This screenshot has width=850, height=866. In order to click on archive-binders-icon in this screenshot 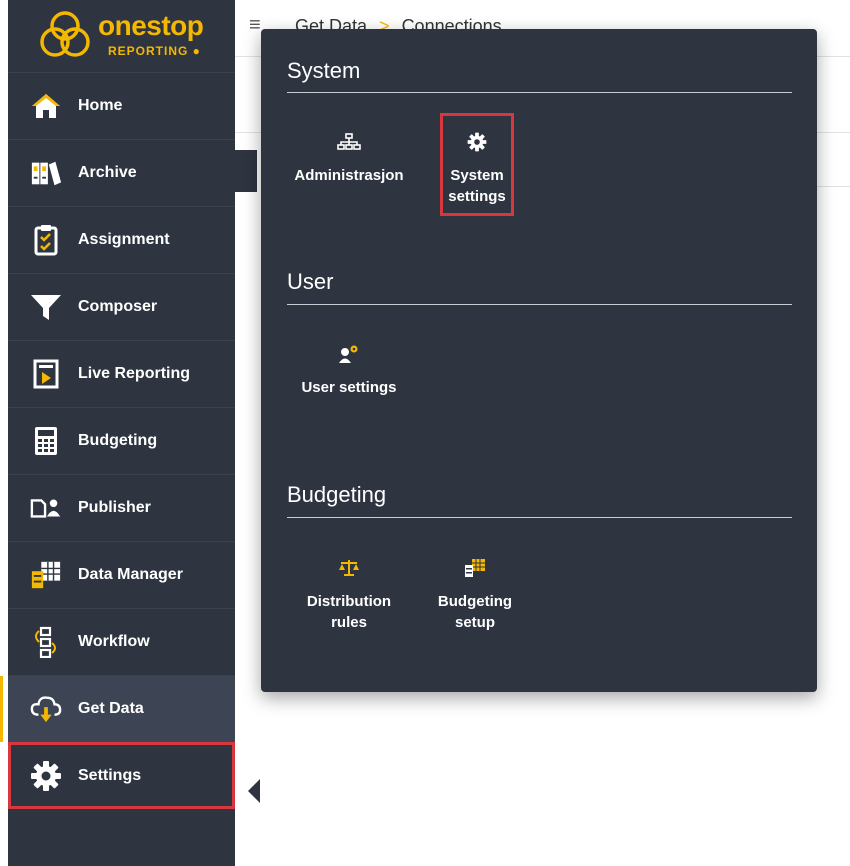, I will do `click(46, 173)`.